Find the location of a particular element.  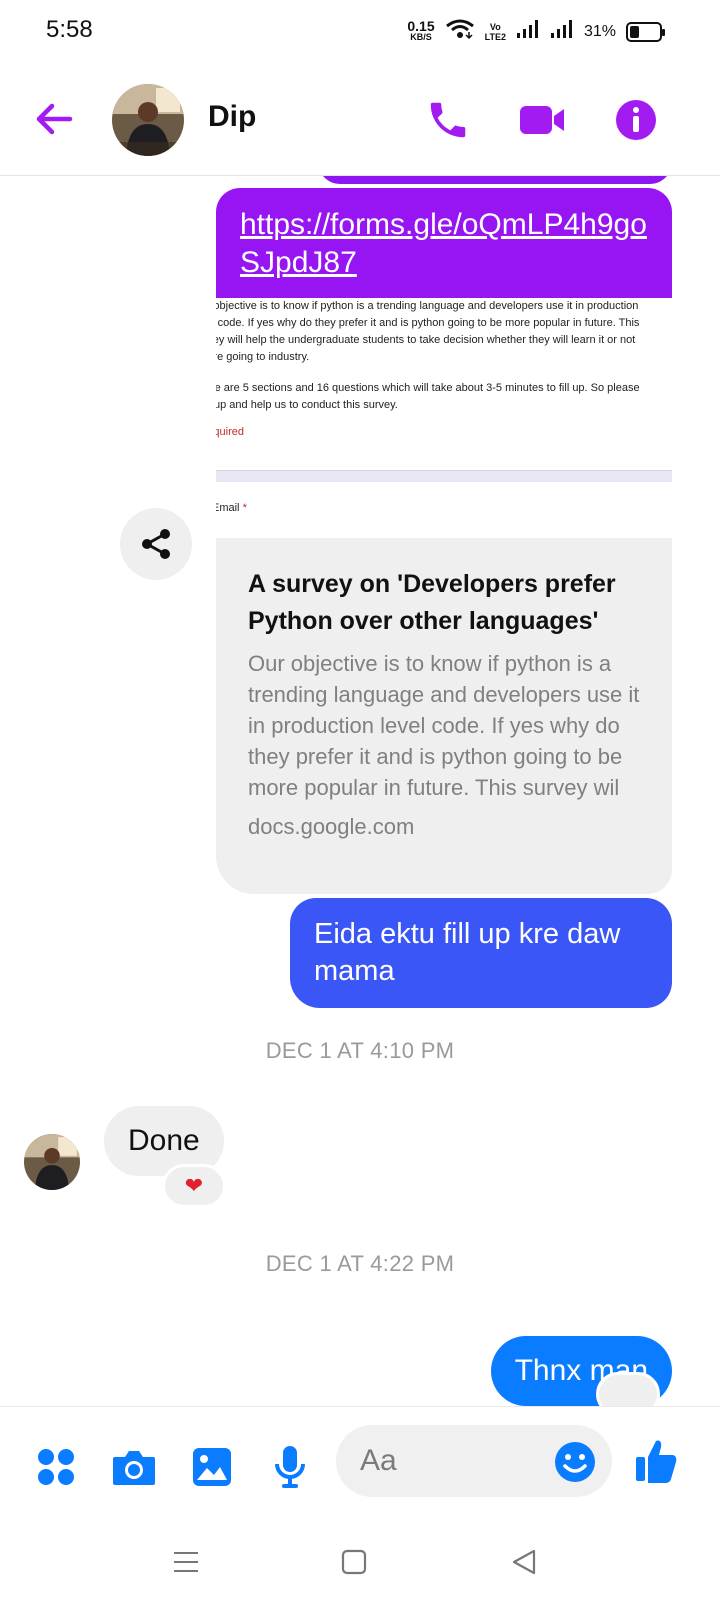

more-actions-button is located at coordinates (56, 1467).